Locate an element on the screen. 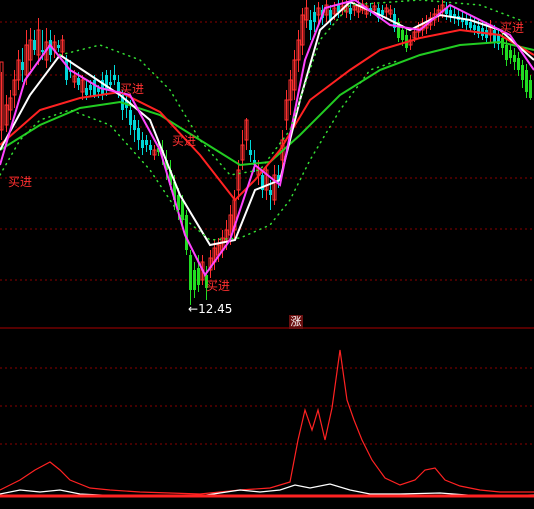 This screenshot has width=534, height=509. low-price-label: ←12.45 is located at coordinates (210, 309).